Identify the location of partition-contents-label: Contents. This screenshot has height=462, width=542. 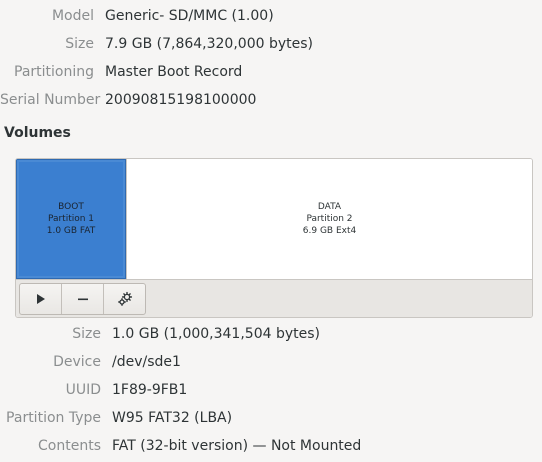
(69, 446).